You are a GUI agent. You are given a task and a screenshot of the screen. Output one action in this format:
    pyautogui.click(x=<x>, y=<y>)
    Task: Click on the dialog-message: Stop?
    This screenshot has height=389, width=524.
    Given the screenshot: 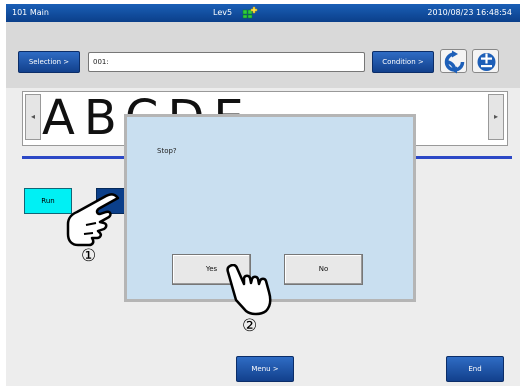 What is the action you would take?
    pyautogui.click(x=167, y=151)
    